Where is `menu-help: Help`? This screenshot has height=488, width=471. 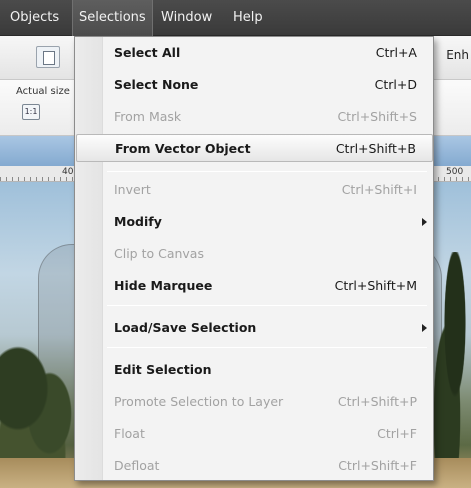 menu-help: Help is located at coordinates (248, 18).